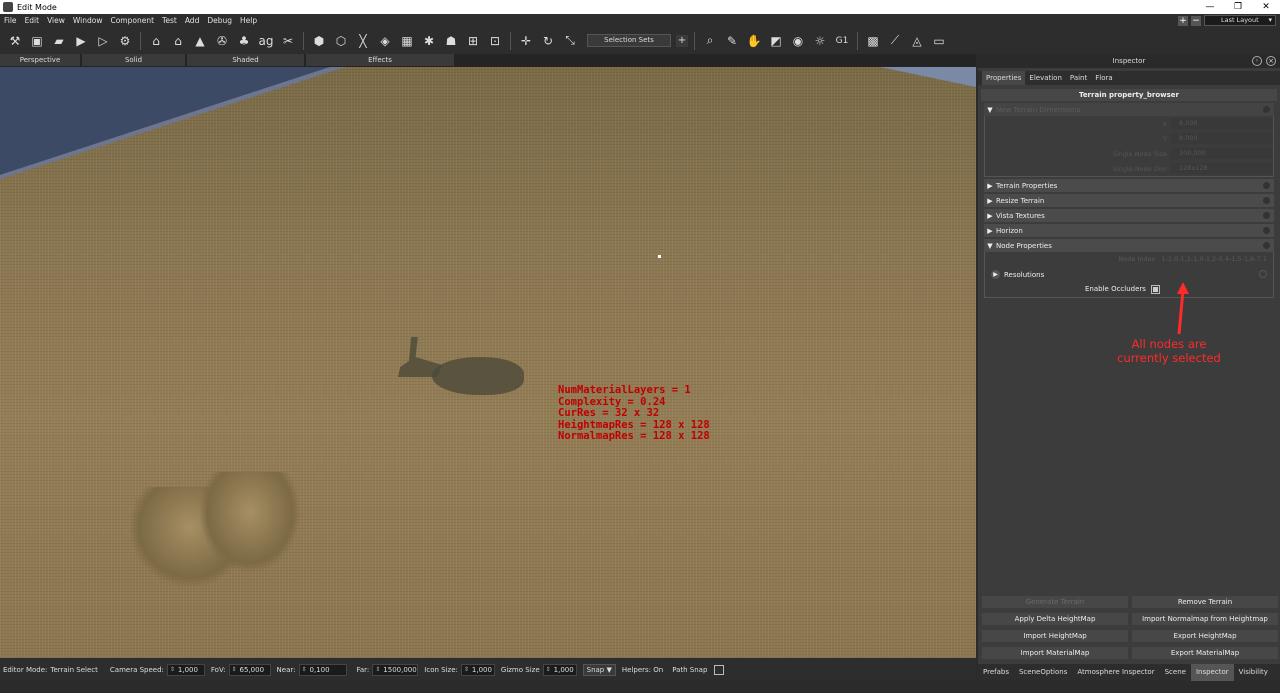  What do you see at coordinates (1115, 672) in the screenshot?
I see `tab-atmosphere-inspector: Atmosphere Inspector` at bounding box center [1115, 672].